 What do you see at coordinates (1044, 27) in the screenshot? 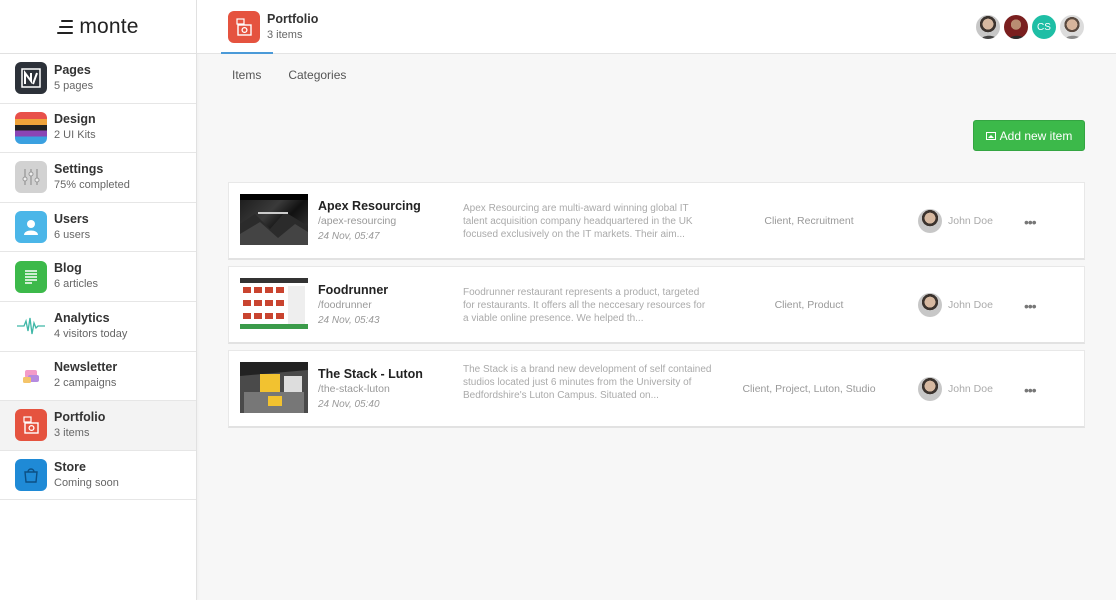
I see `avatar-initials: CS` at bounding box center [1044, 27].